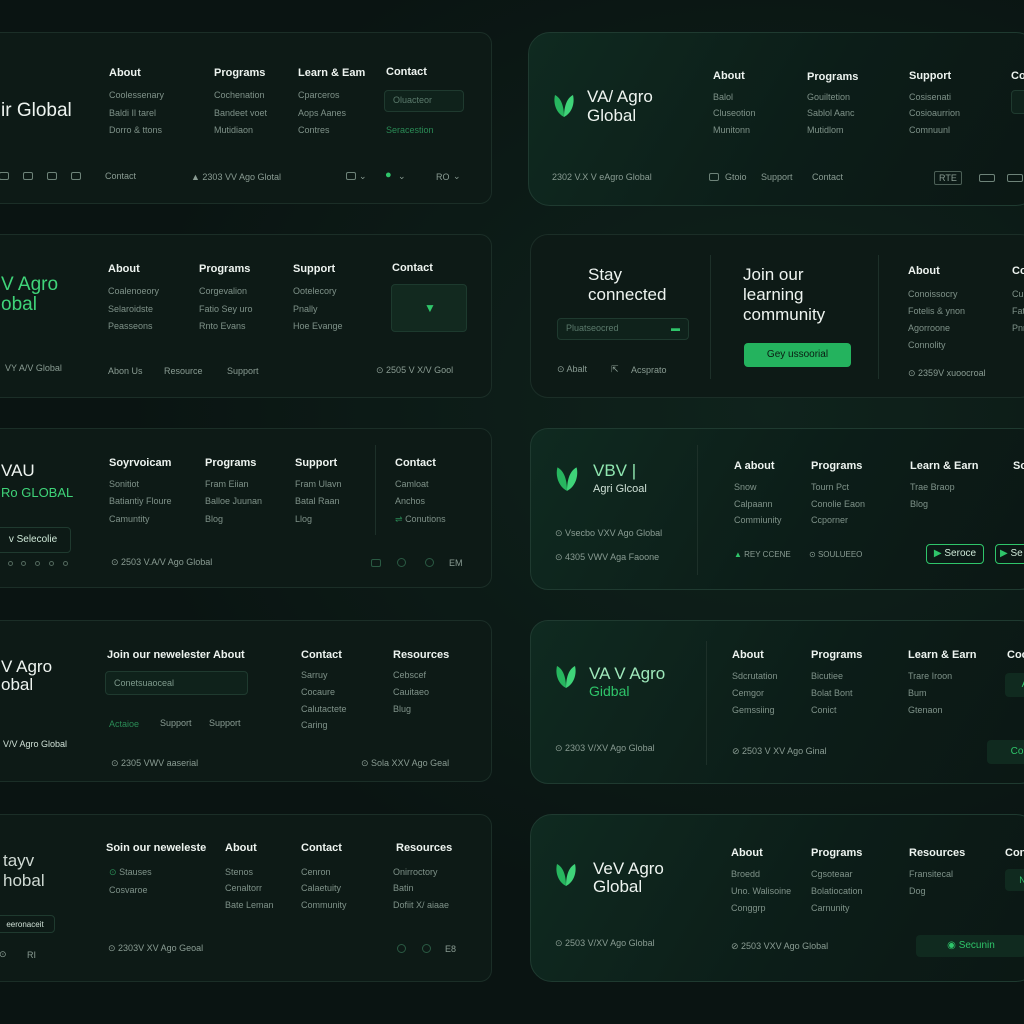 Image resolution: width=1024 pixels, height=1024 pixels. Describe the element at coordinates (649, 370) in the screenshot. I see `accept-link: Acsprato` at that location.